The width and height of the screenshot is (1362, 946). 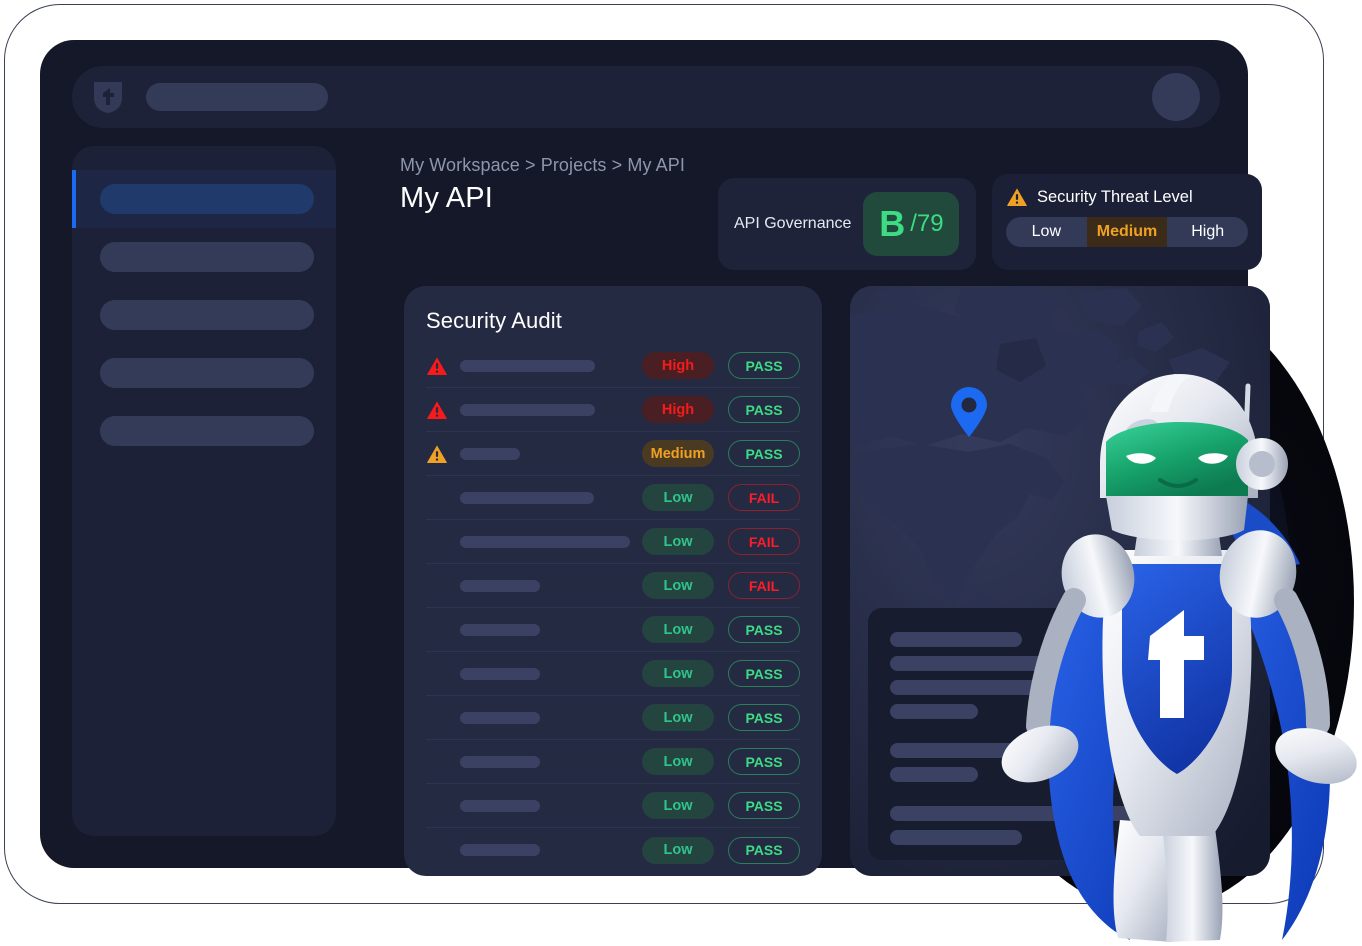 I want to click on top-bar, so click(x=646, y=97).